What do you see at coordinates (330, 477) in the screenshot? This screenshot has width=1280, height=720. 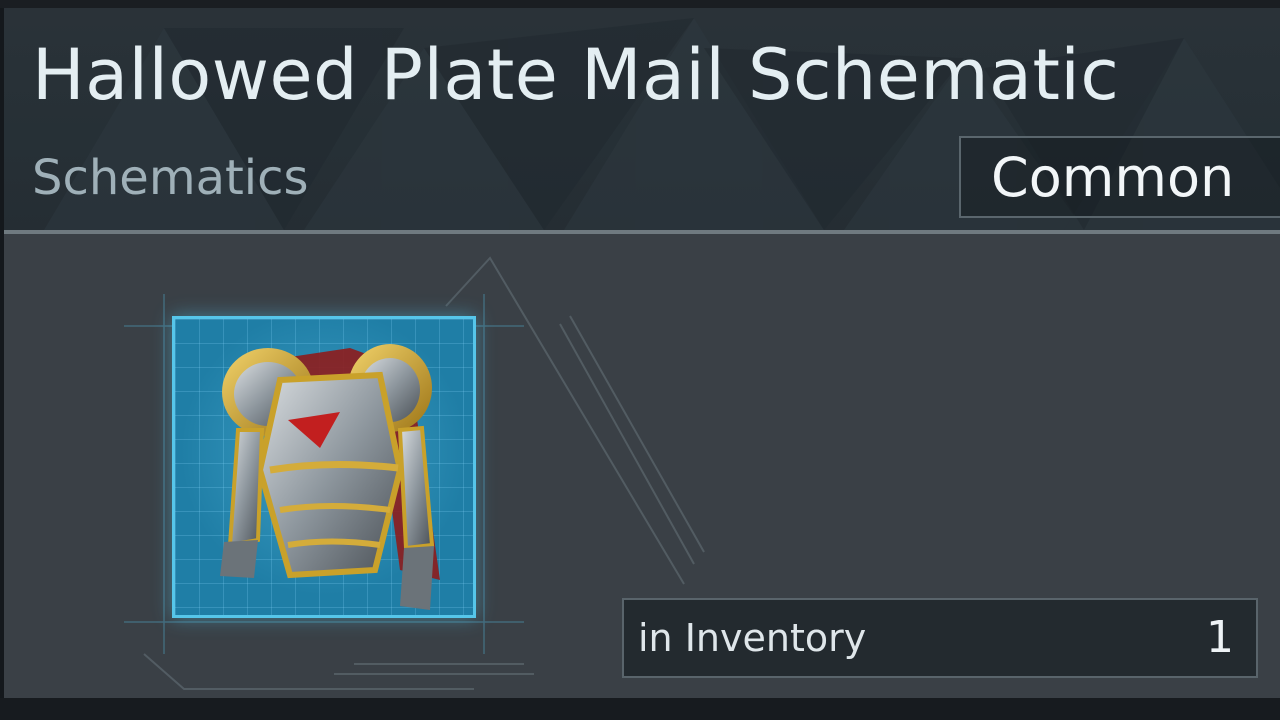 I see `plate-armor-icon` at bounding box center [330, 477].